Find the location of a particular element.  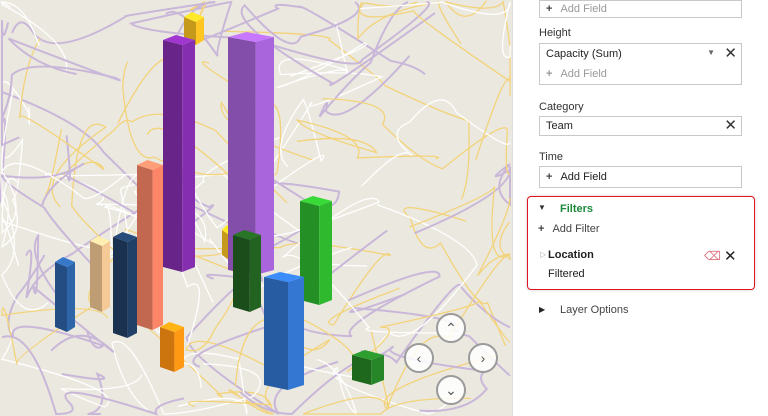

height-add-field-button: + Add Field is located at coordinates (640, 74).